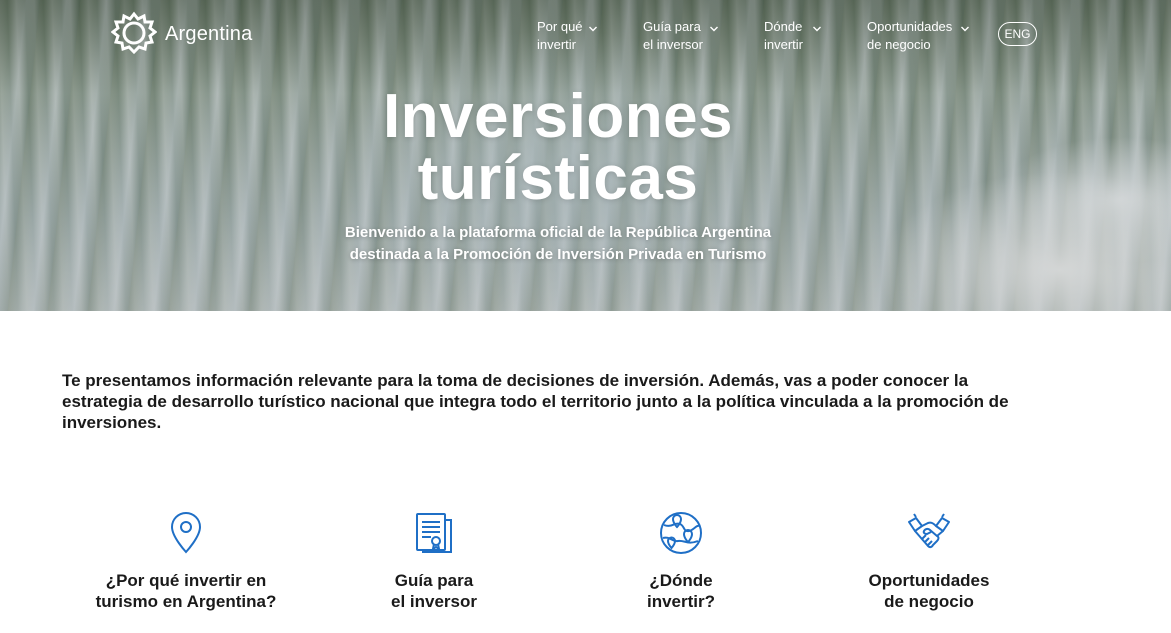 This screenshot has width=1171, height=633. What do you see at coordinates (567, 36) in the screenshot?
I see `nav-item-por-que-invertir: Por qué invertir` at bounding box center [567, 36].